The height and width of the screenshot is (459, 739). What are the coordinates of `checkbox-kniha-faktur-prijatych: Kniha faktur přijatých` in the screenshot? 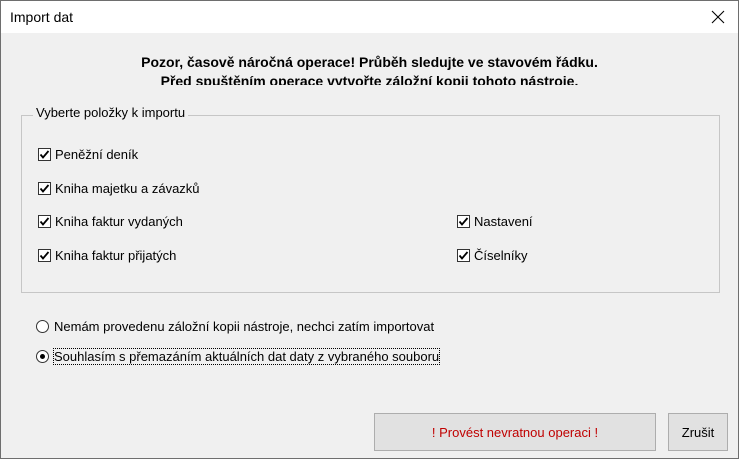 It's located at (107, 255).